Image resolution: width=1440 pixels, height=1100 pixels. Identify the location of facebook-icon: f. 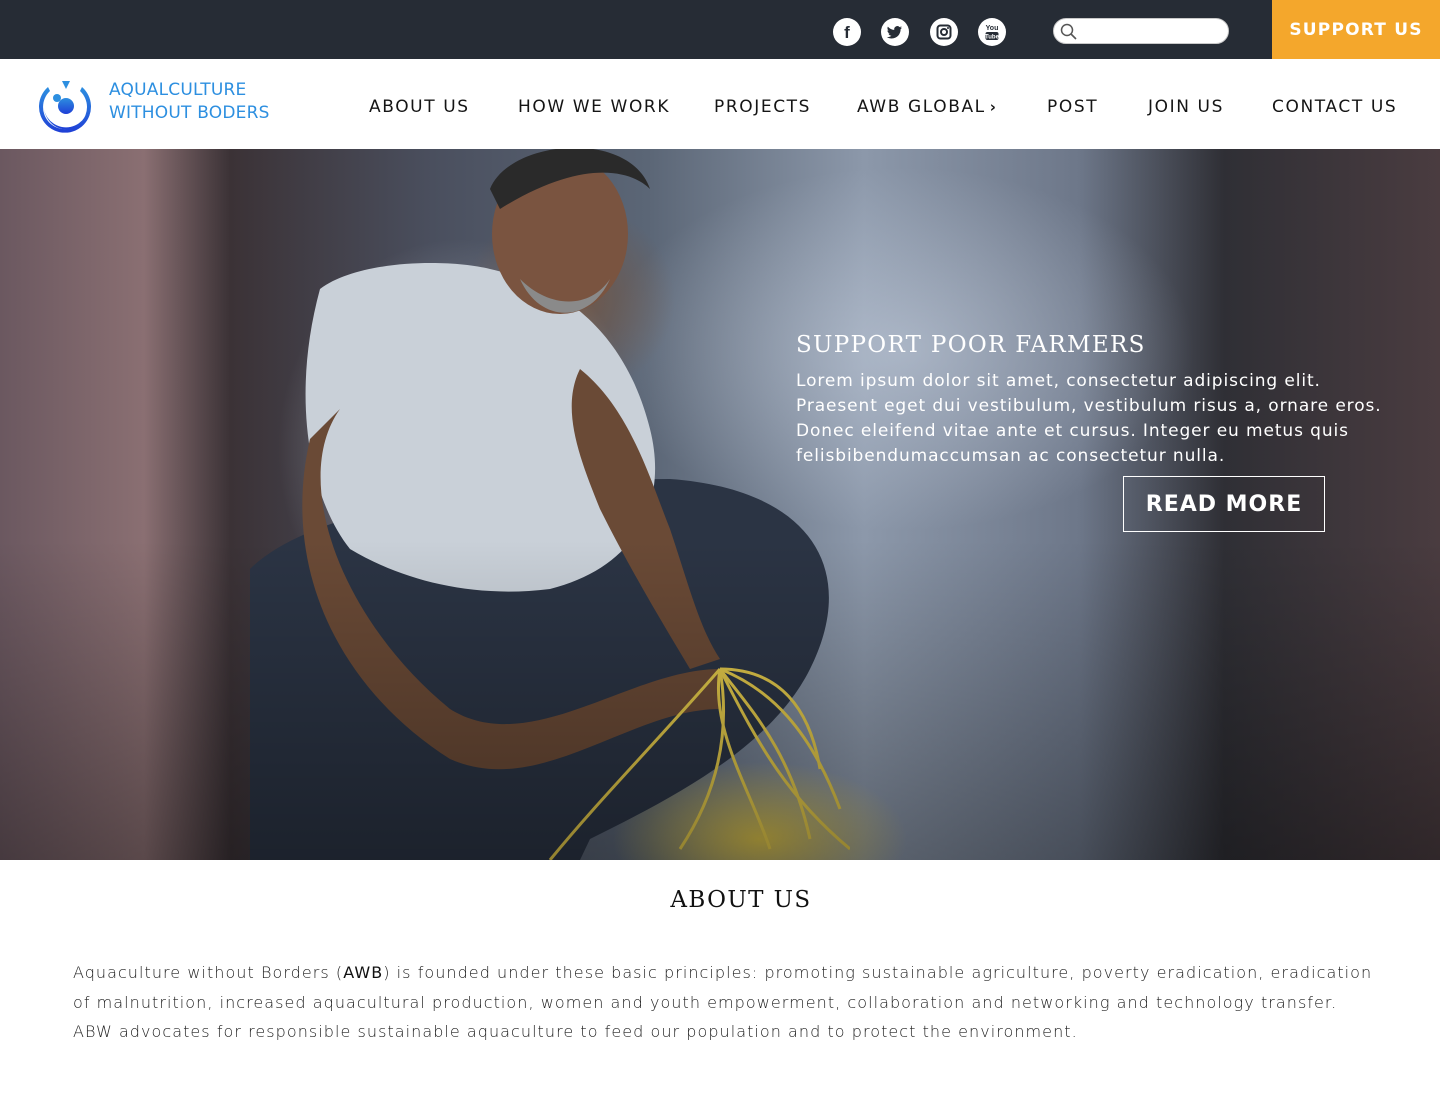
(847, 32).